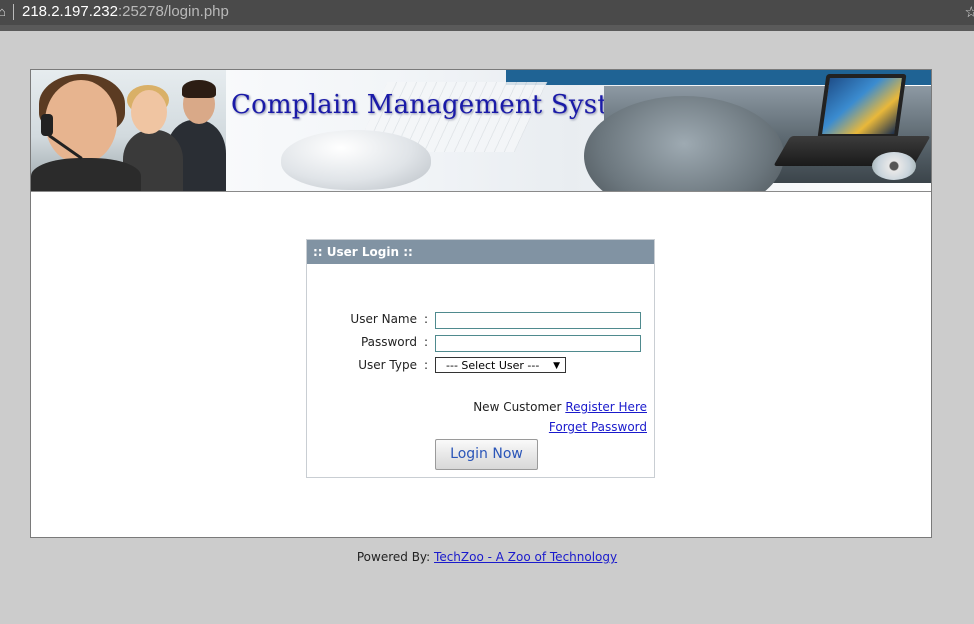 This screenshot has width=974, height=624. I want to click on new-customer-text: New Customer, so click(517, 407).